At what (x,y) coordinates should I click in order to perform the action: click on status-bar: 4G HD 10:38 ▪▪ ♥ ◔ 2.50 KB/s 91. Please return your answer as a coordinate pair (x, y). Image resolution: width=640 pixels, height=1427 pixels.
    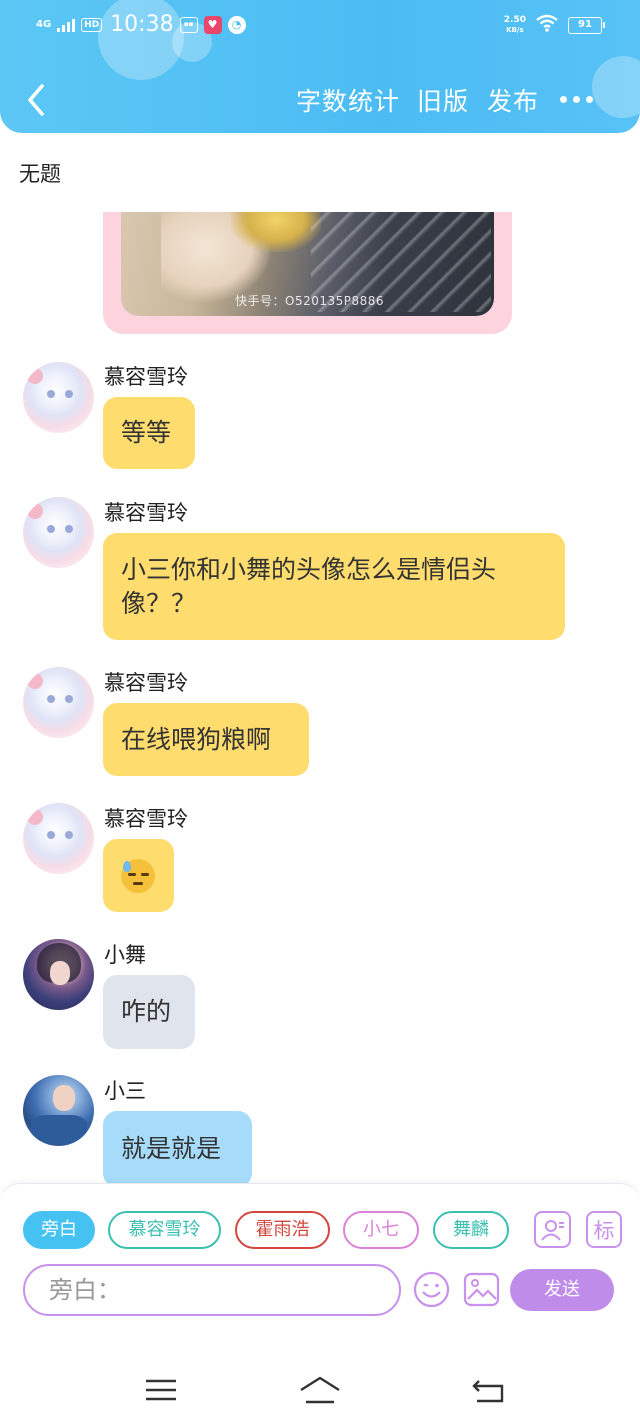
    Looking at the image, I should click on (320, 25).